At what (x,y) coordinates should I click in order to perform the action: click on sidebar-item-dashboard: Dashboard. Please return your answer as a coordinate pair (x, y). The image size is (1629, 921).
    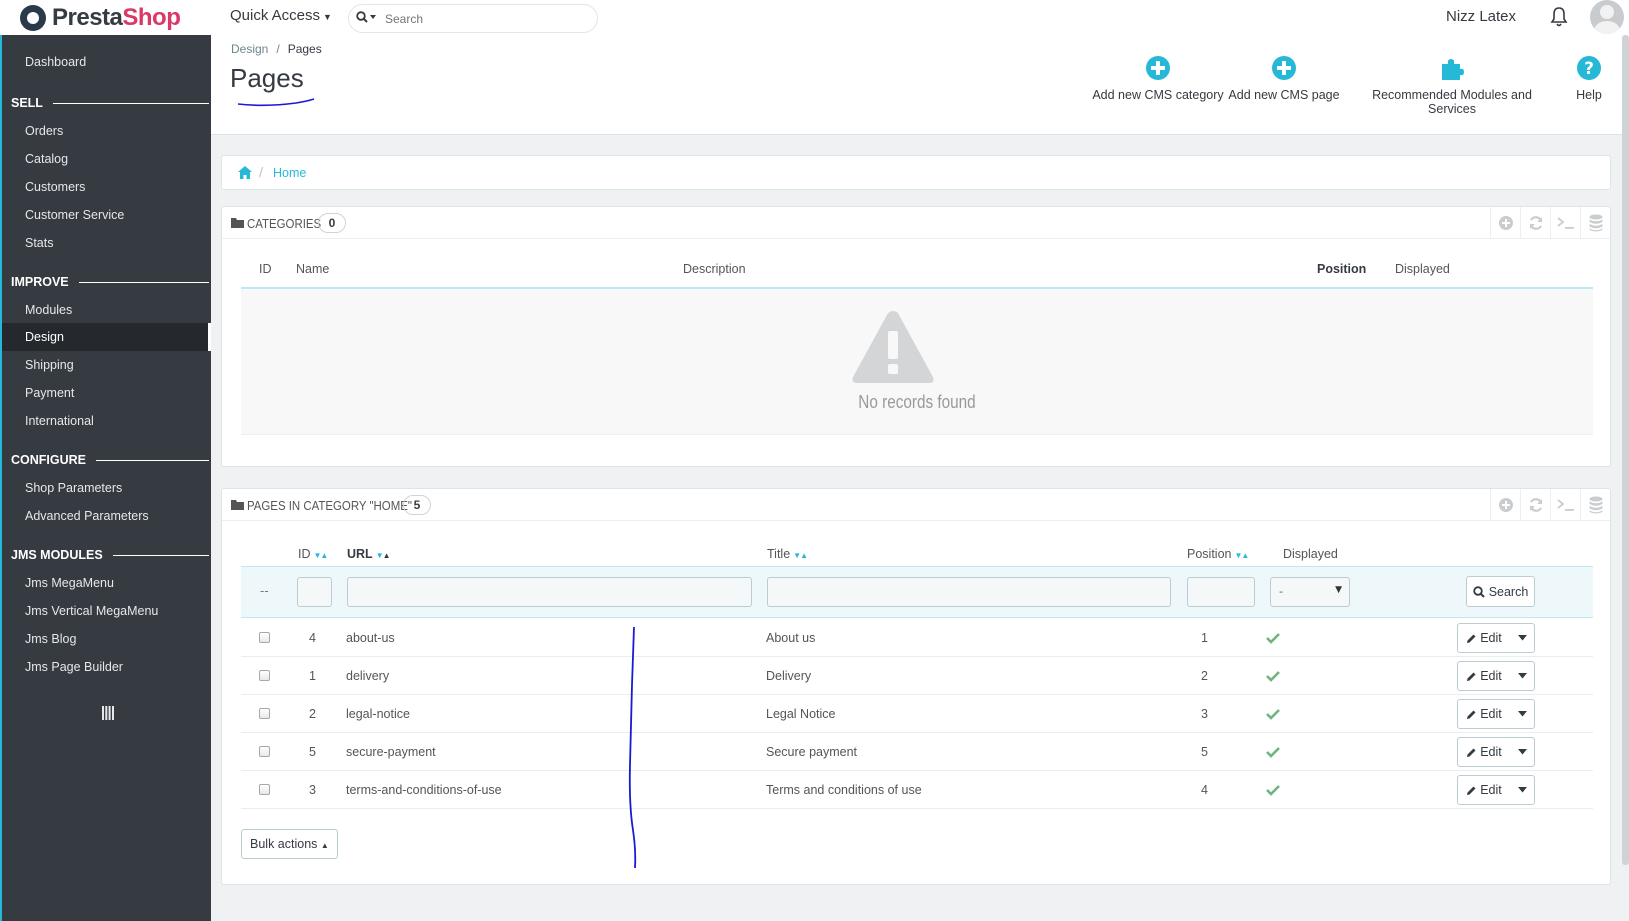
    Looking at the image, I should click on (106, 62).